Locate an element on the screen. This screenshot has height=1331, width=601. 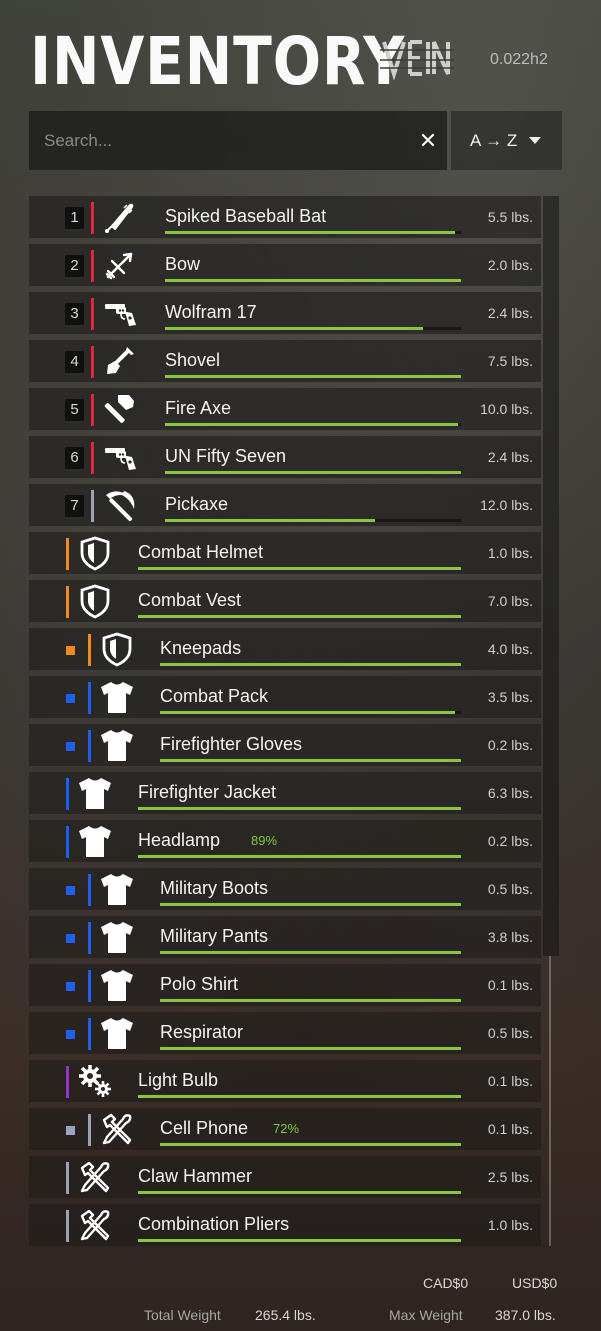
item-name: Combat Vest is located at coordinates (190, 600).